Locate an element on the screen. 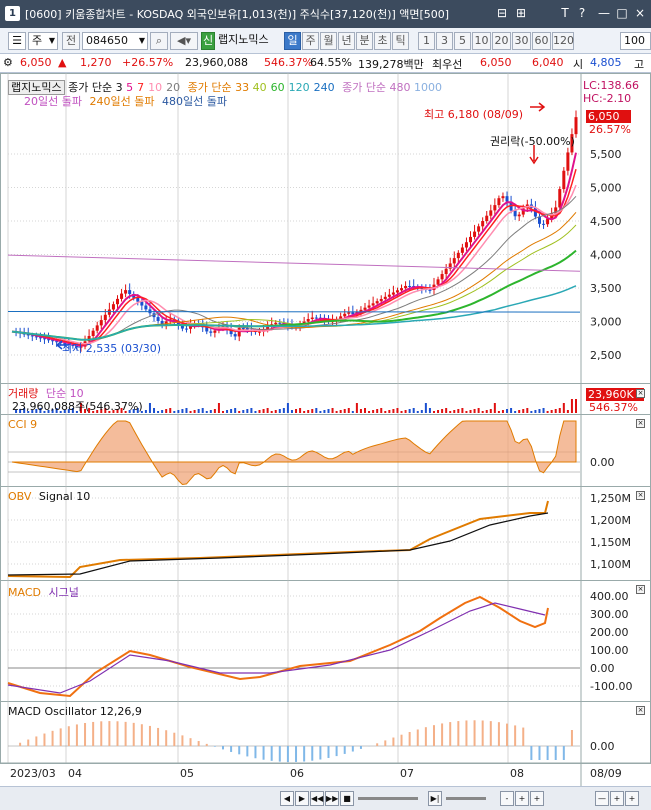 This screenshot has width=651, height=810. period-button-3: 년 is located at coordinates (346, 41).